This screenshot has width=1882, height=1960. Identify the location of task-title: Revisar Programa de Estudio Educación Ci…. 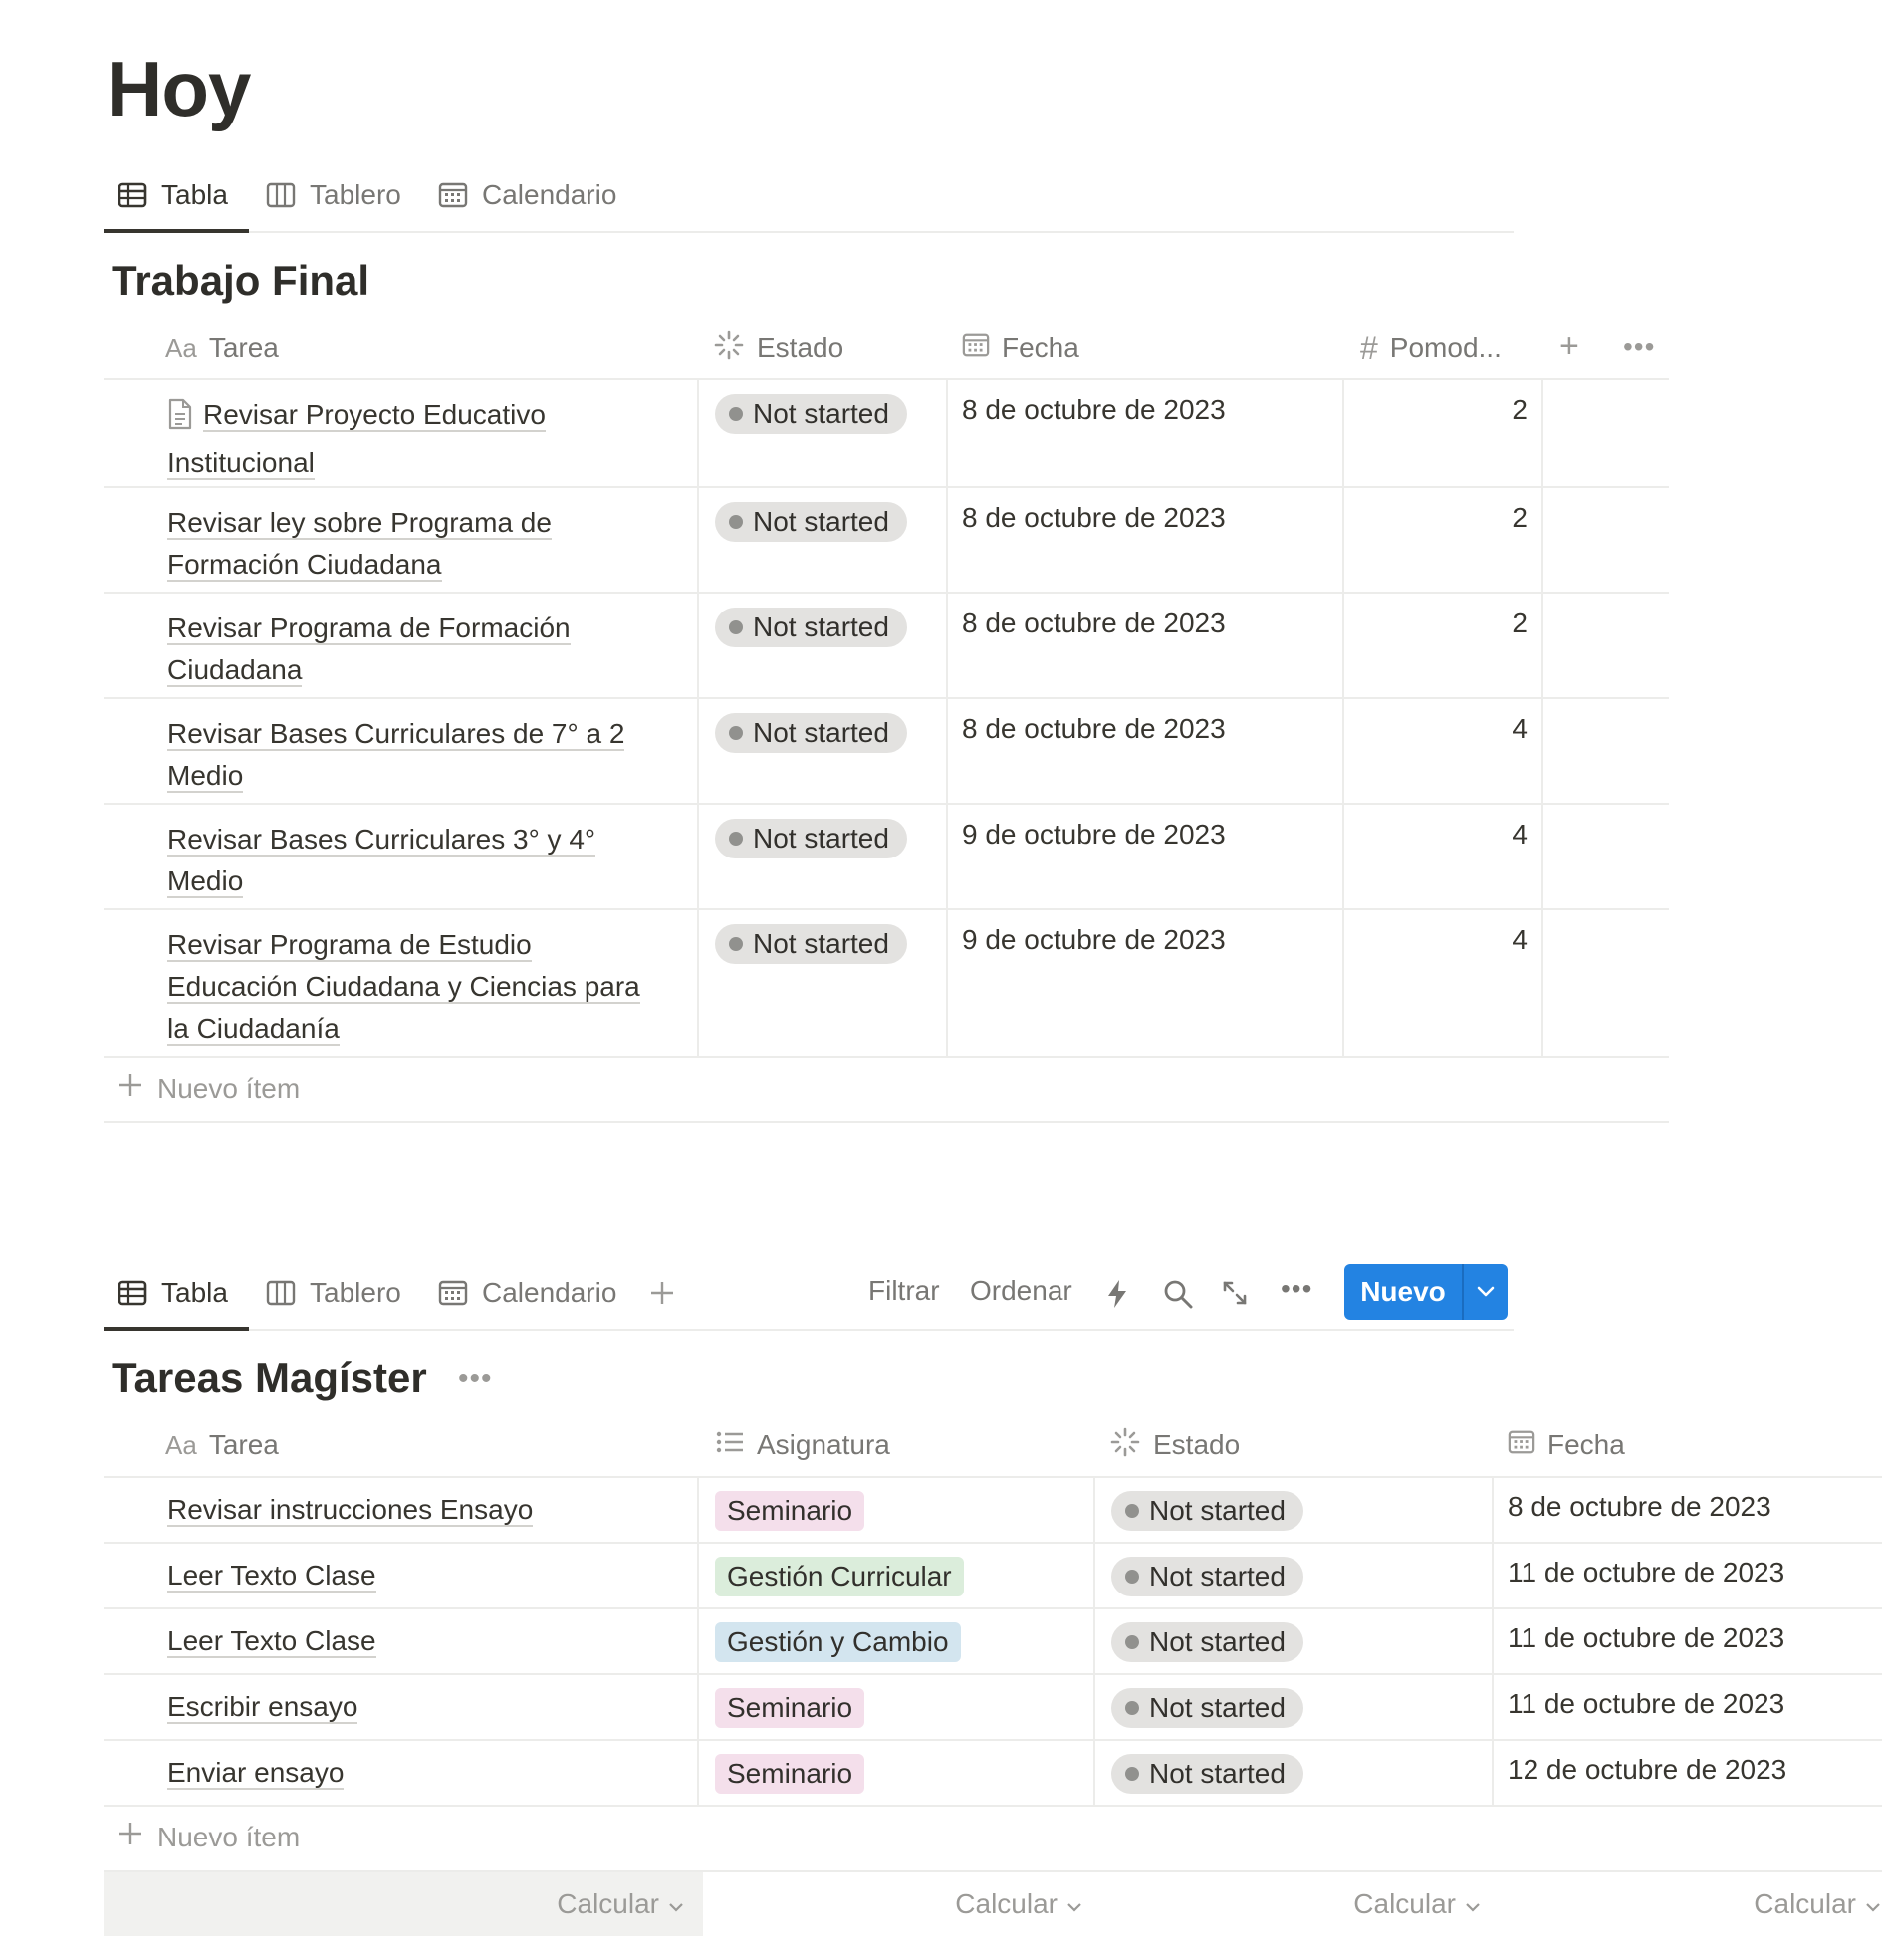
(403, 987).